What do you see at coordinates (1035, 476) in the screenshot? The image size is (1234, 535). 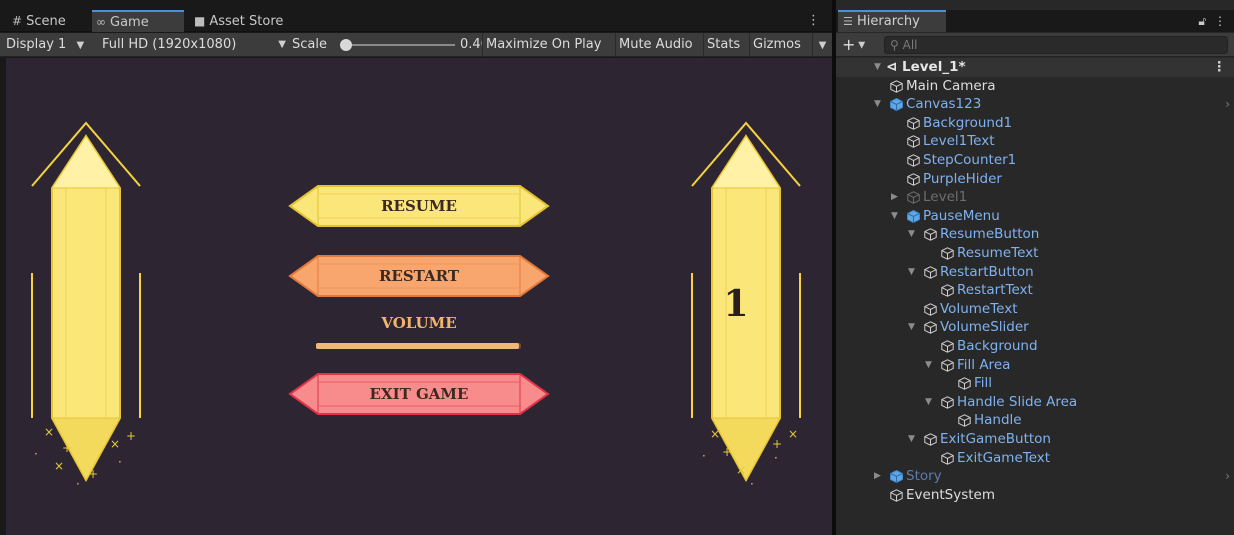 I see `hierarchy-item: ▶ Story ›` at bounding box center [1035, 476].